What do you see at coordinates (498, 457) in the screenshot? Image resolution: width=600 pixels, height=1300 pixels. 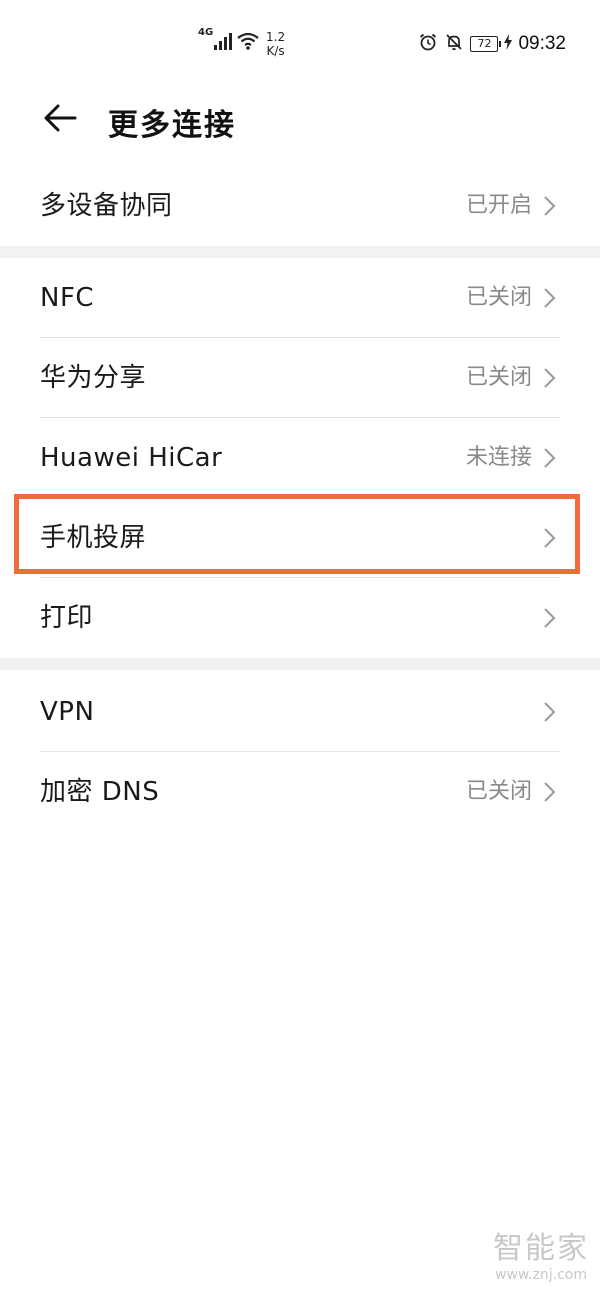 I see `list-item-status: 未连接` at bounding box center [498, 457].